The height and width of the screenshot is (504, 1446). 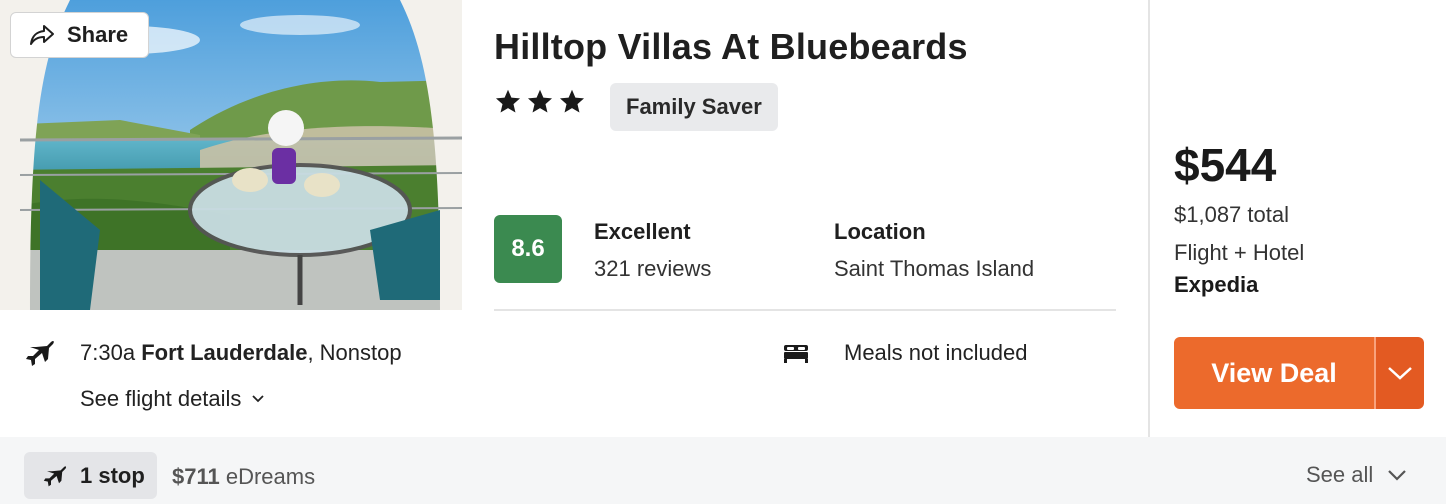 I want to click on alternate-price-value: $711, so click(x=196, y=476).